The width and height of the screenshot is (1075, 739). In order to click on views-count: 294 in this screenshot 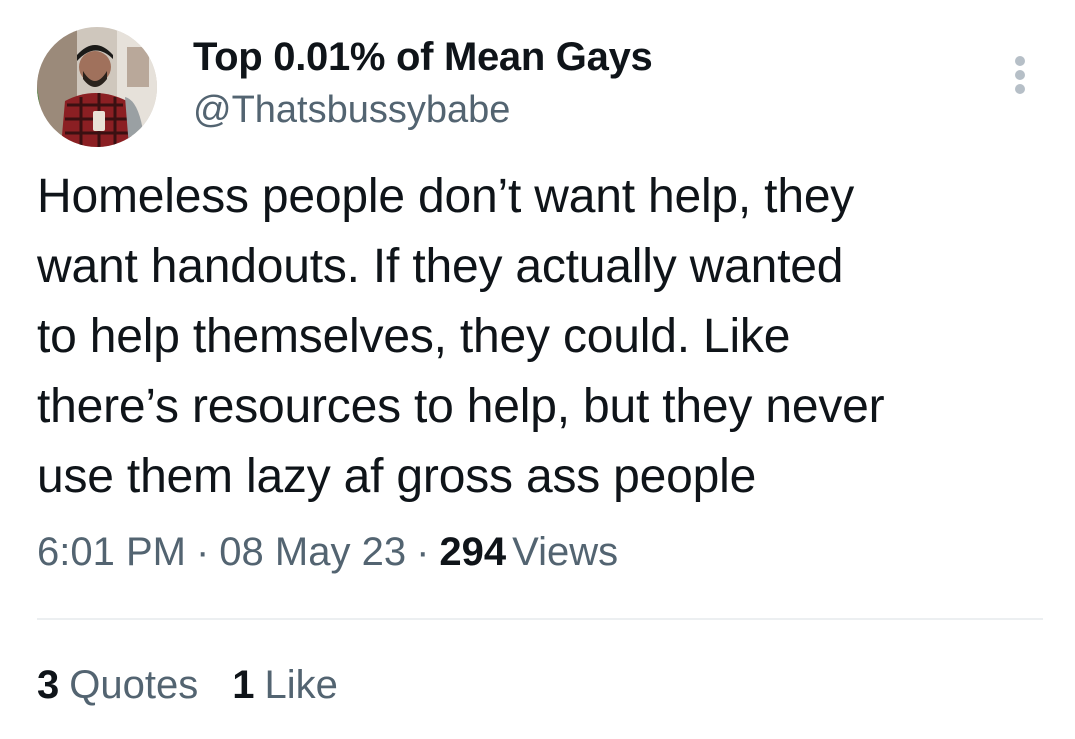, I will do `click(472, 552)`.